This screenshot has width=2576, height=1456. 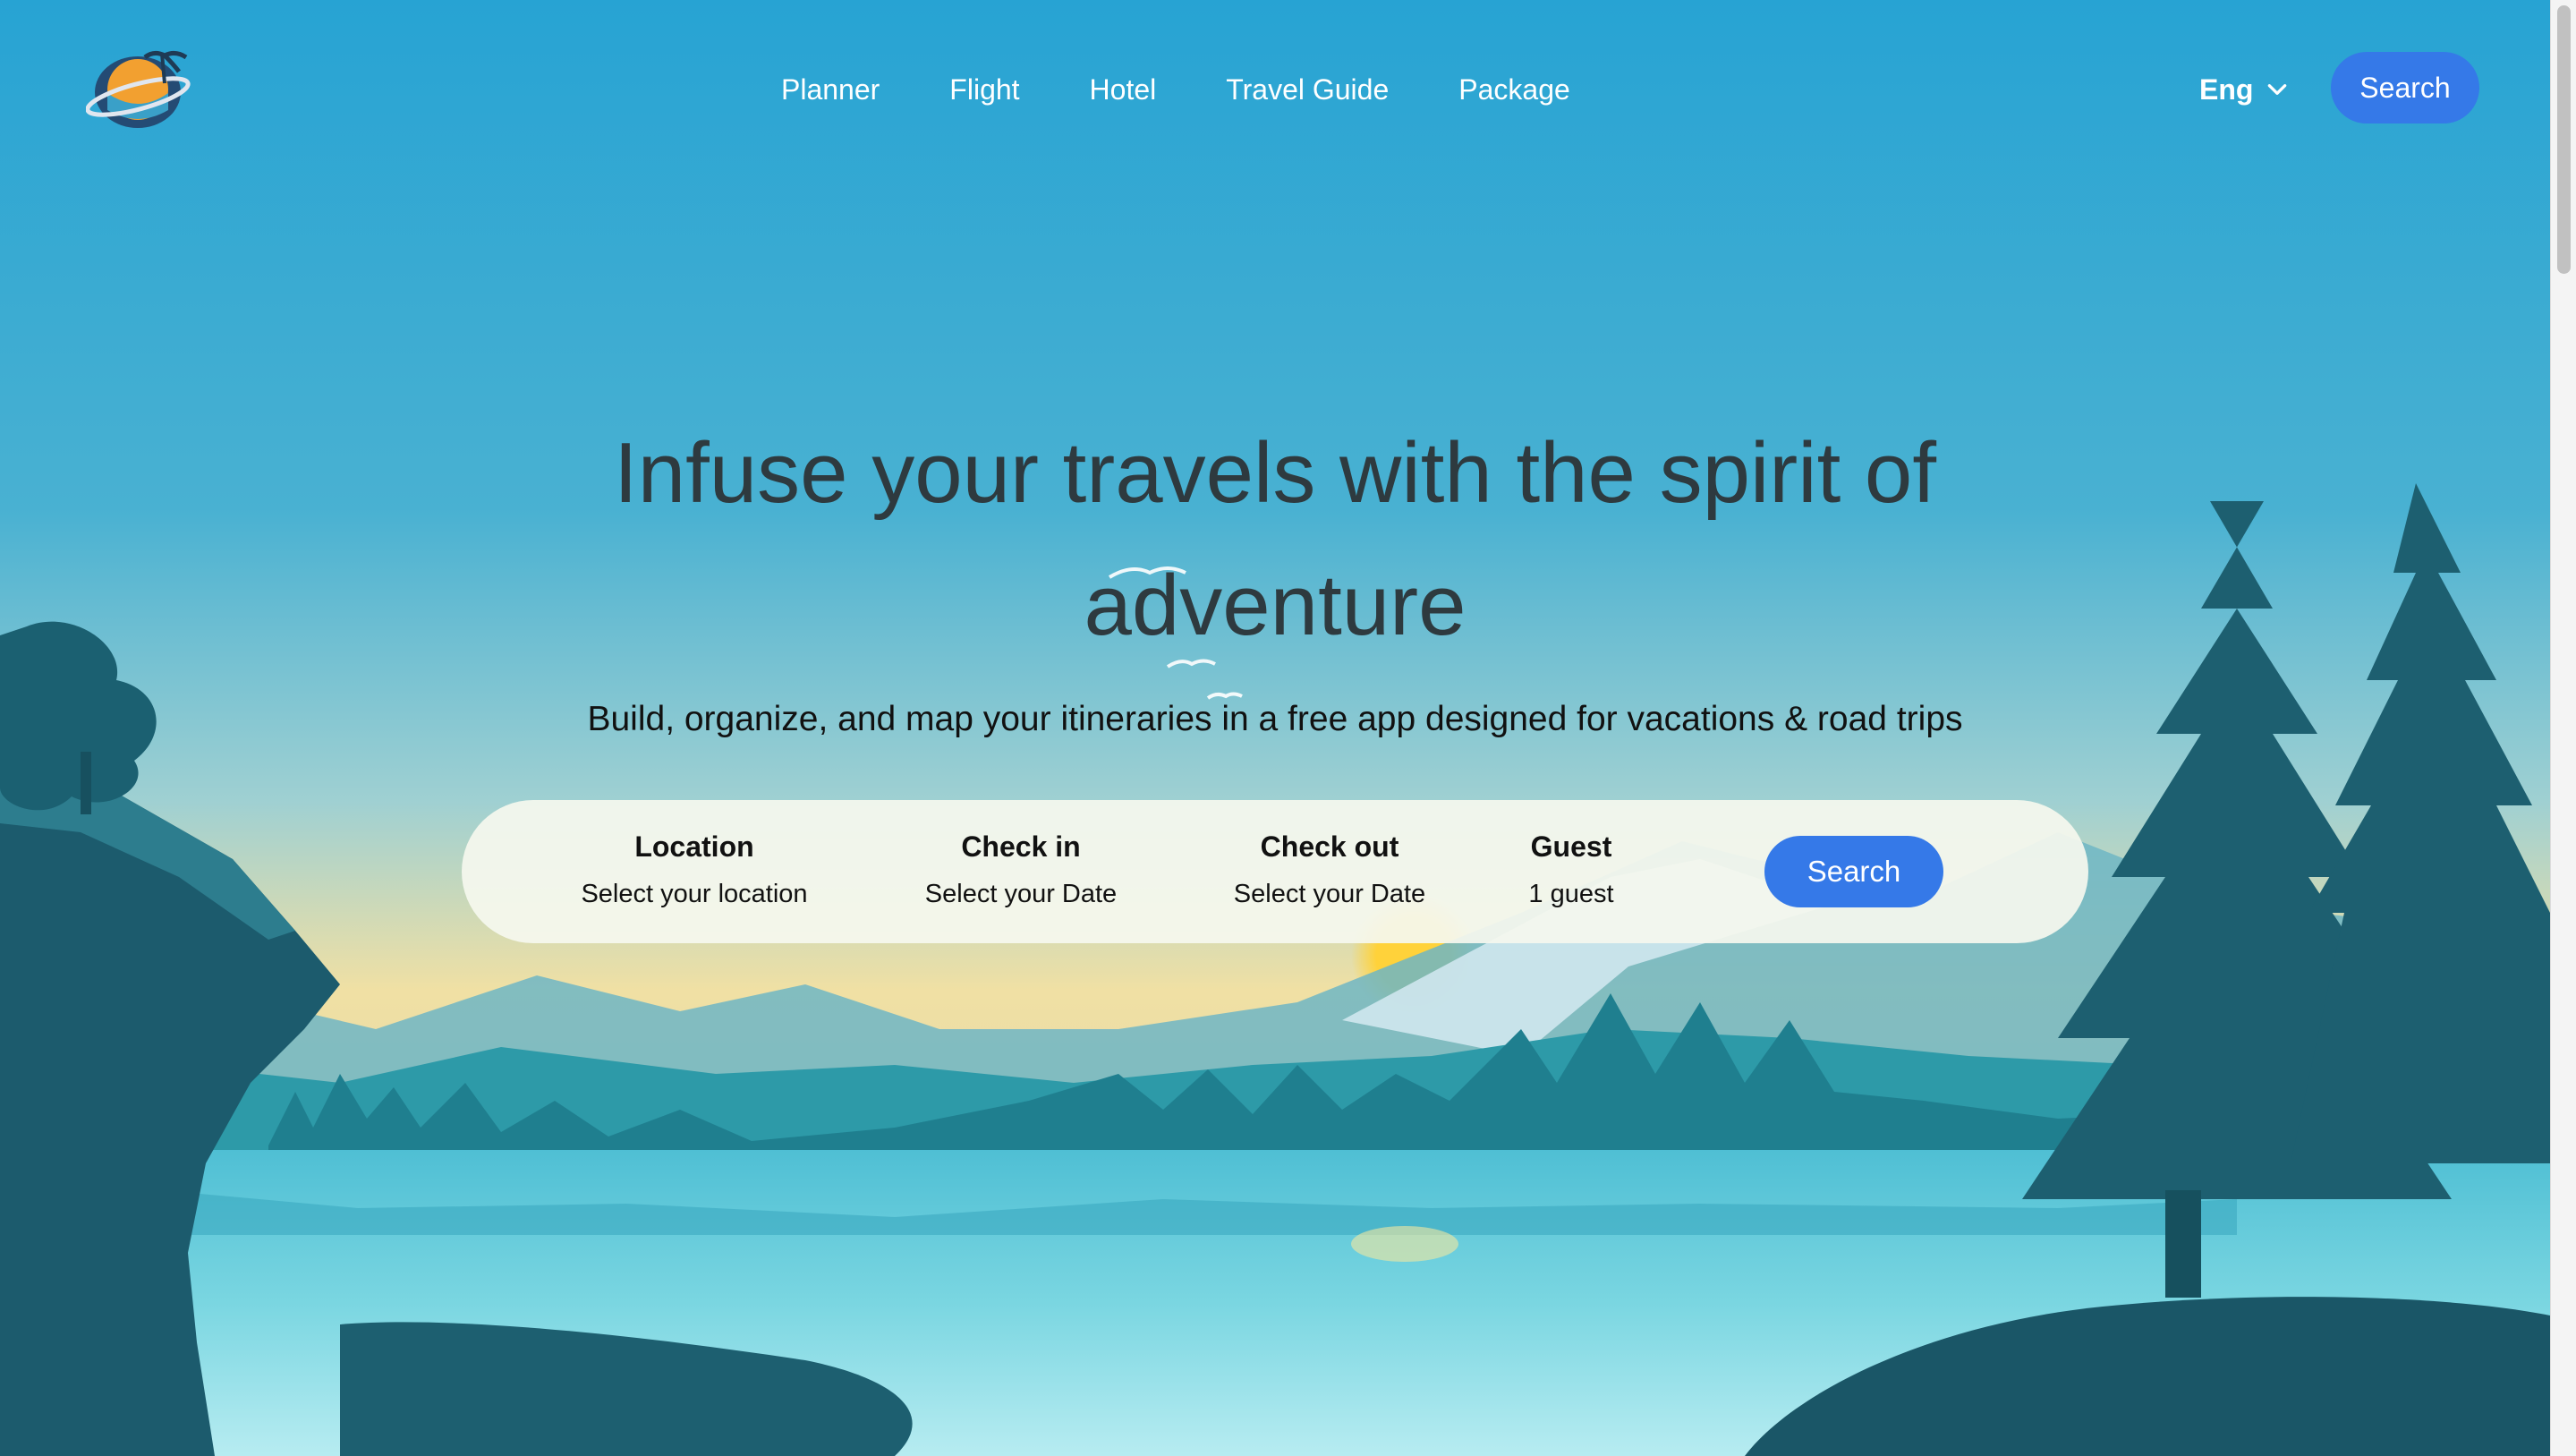 I want to click on location-label: Location, so click(x=694, y=847).